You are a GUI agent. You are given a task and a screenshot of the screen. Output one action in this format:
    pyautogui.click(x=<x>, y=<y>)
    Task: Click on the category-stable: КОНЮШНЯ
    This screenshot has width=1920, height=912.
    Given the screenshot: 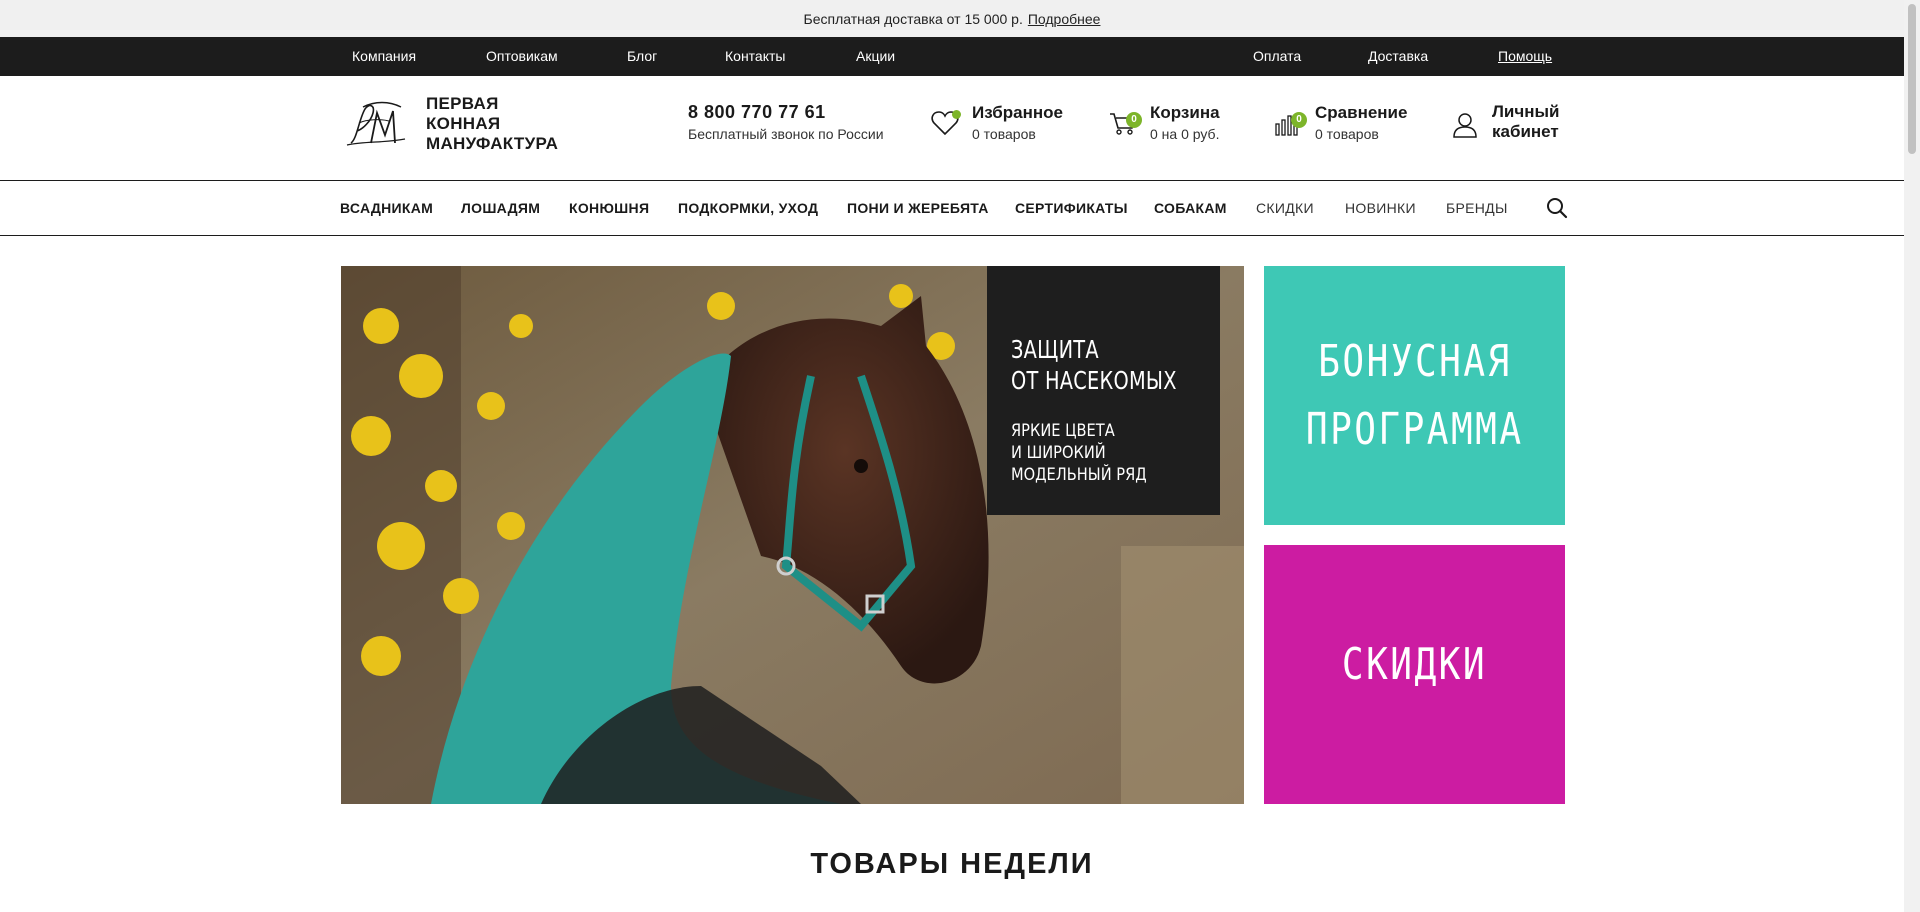 What is the action you would take?
    pyautogui.click(x=609, y=208)
    